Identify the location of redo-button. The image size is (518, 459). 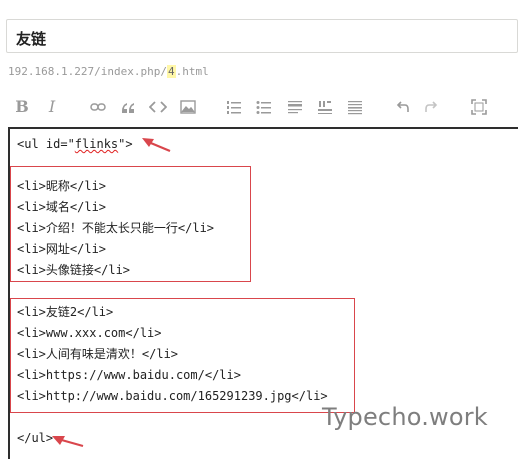
(432, 107).